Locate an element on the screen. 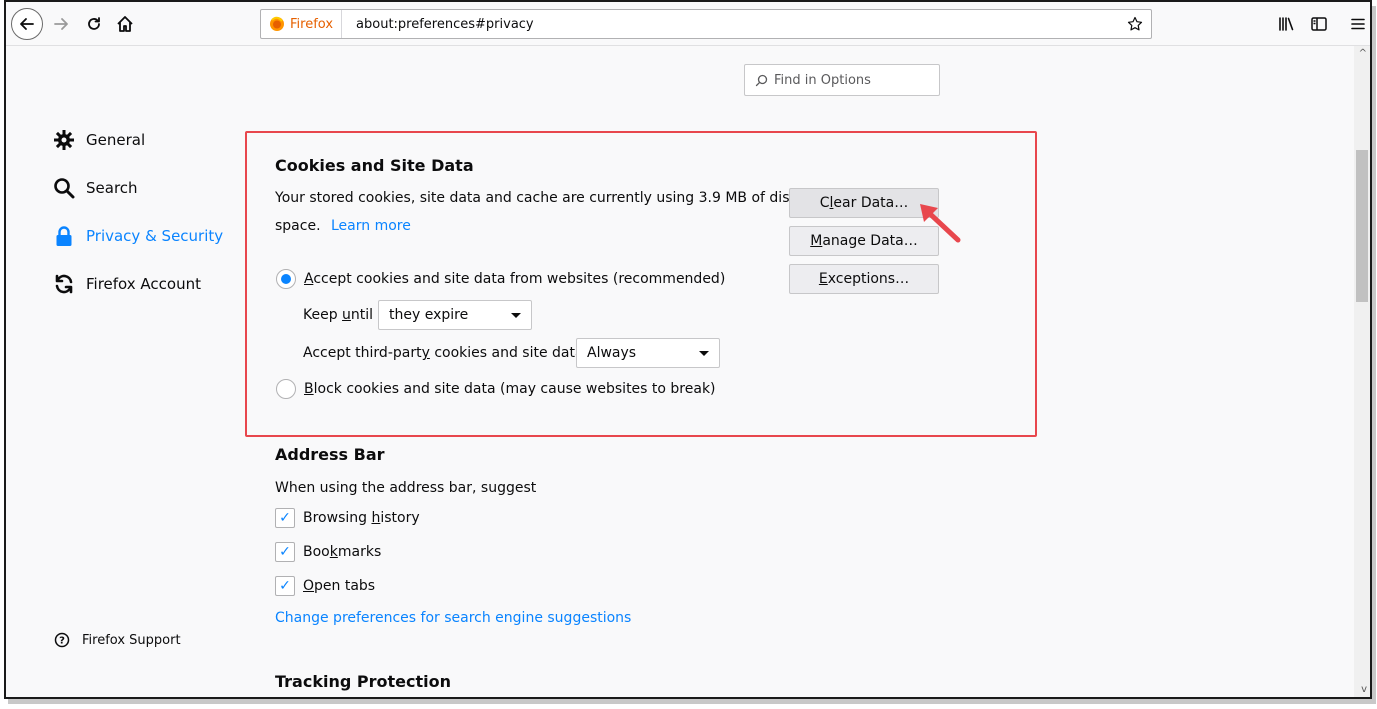 This screenshot has width=1377, height=709. bookmark-star-button is located at coordinates (1135, 24).